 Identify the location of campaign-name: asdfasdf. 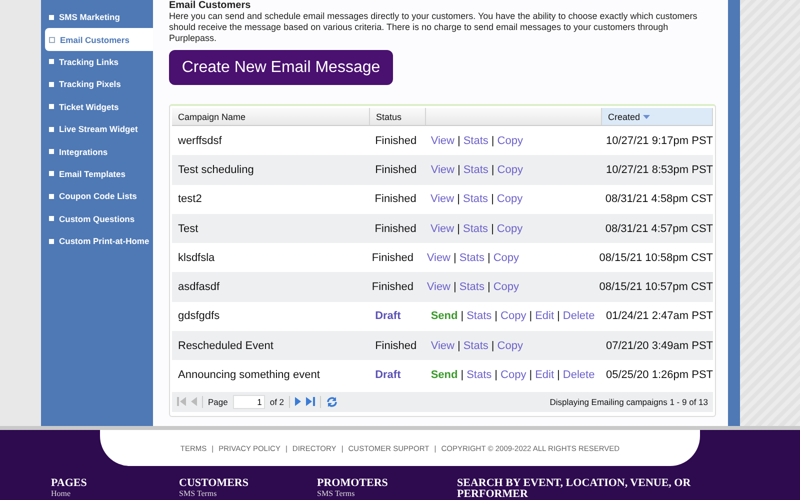
(199, 287).